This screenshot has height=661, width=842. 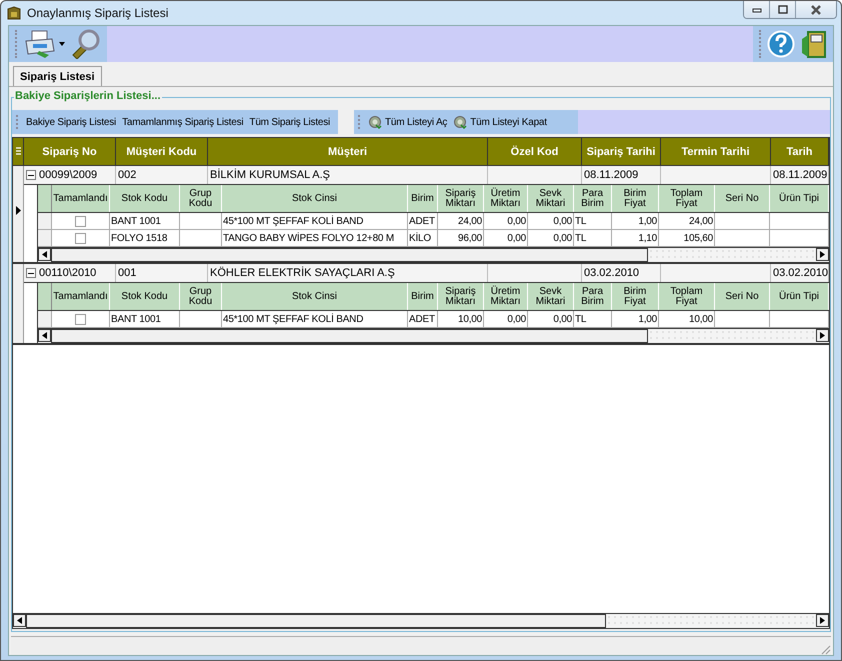 What do you see at coordinates (289, 122) in the screenshot?
I see `toolbar-button: Tüm Sipariş Listesi` at bounding box center [289, 122].